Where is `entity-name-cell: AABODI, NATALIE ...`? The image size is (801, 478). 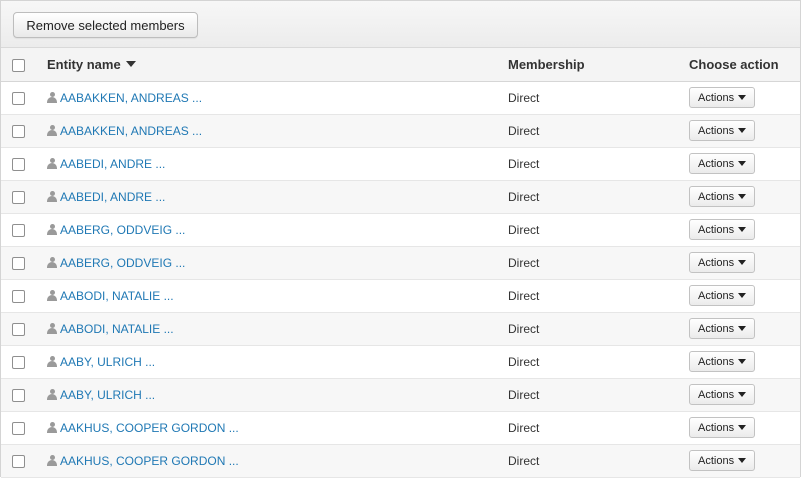
entity-name-cell: AABODI, NATALIE ... is located at coordinates (265, 328).